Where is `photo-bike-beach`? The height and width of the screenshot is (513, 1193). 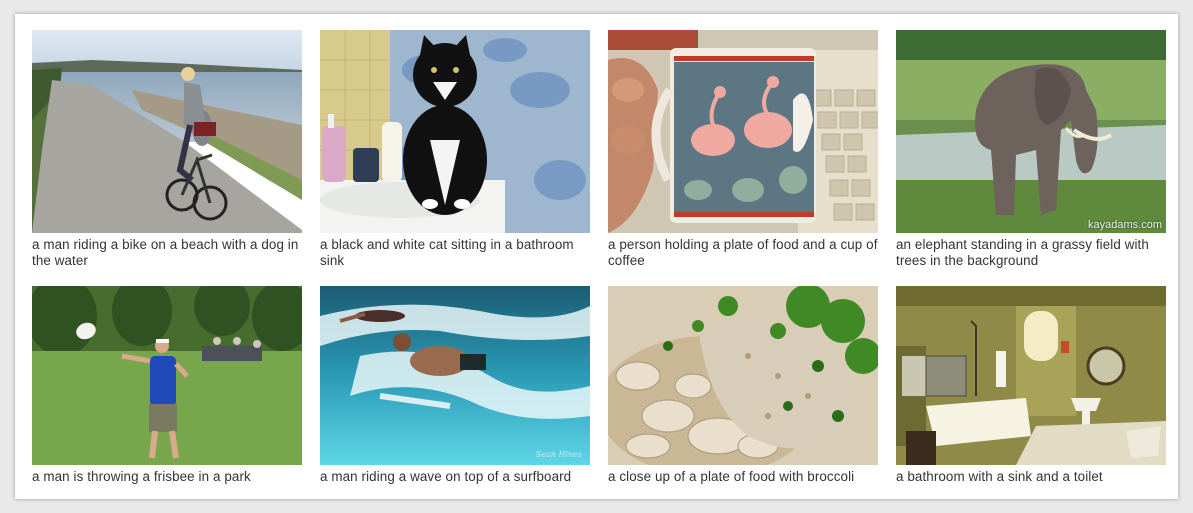
photo-bike-beach is located at coordinates (167, 131).